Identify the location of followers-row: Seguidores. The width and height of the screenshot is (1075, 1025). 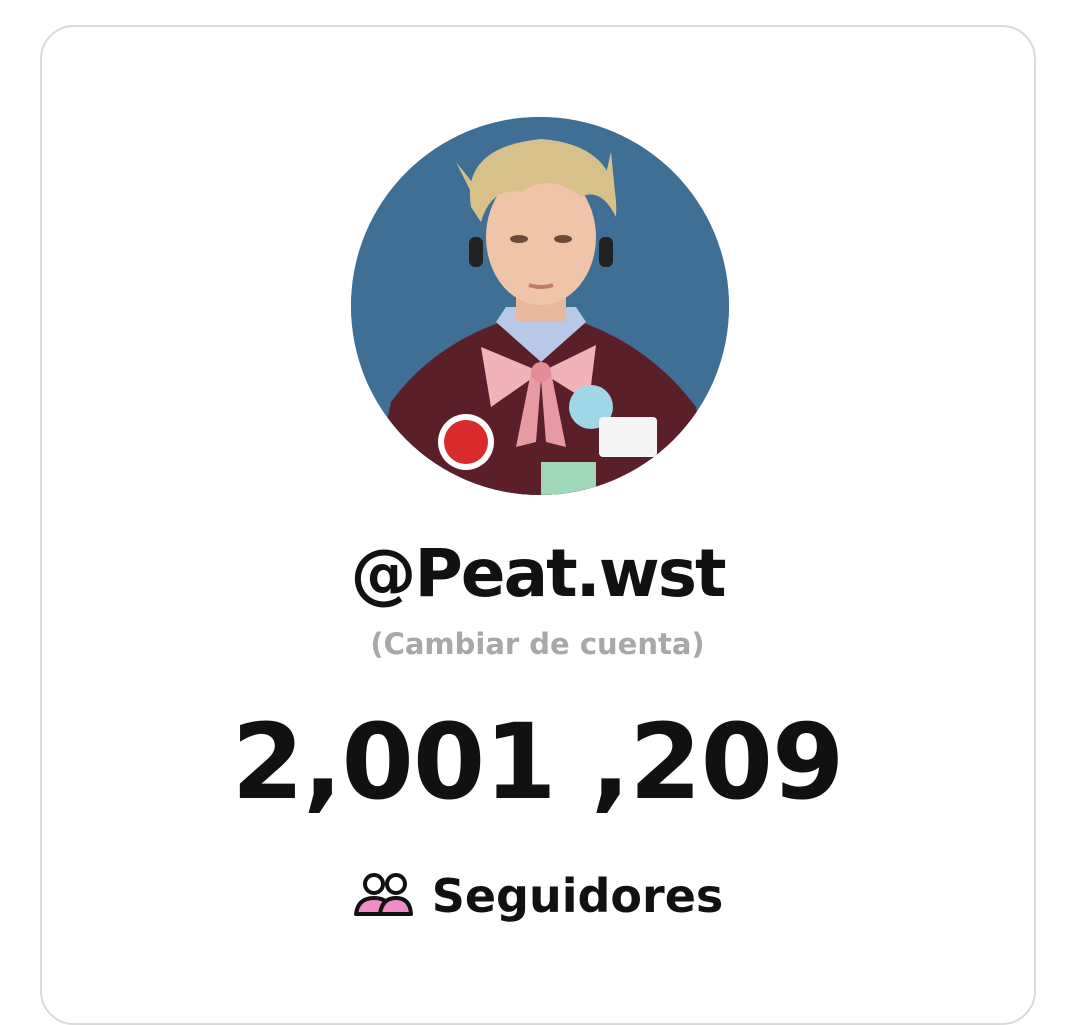
(537, 896).